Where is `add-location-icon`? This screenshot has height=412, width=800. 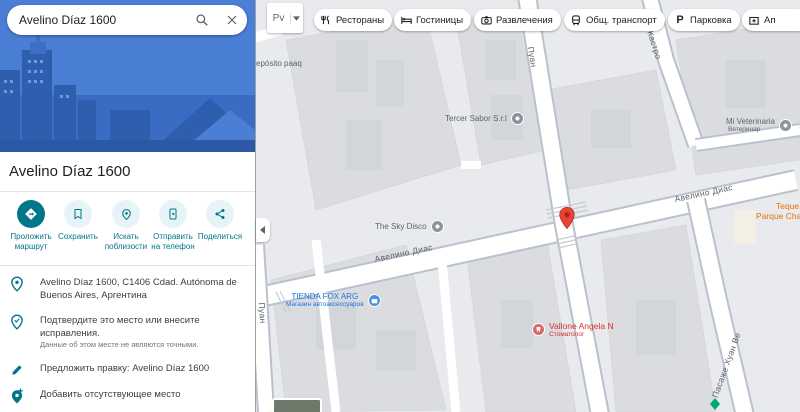 add-location-icon is located at coordinates (17, 396).